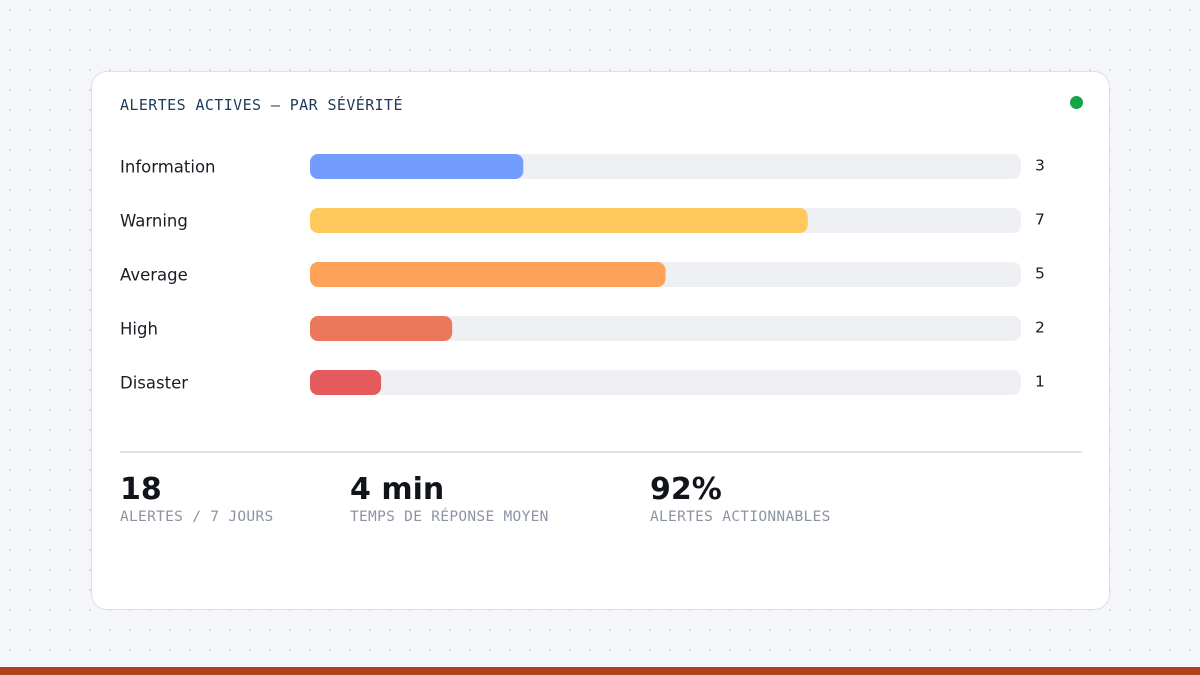 The width and height of the screenshot is (1200, 675). Describe the element at coordinates (417, 166) in the screenshot. I see `bar-information` at that location.